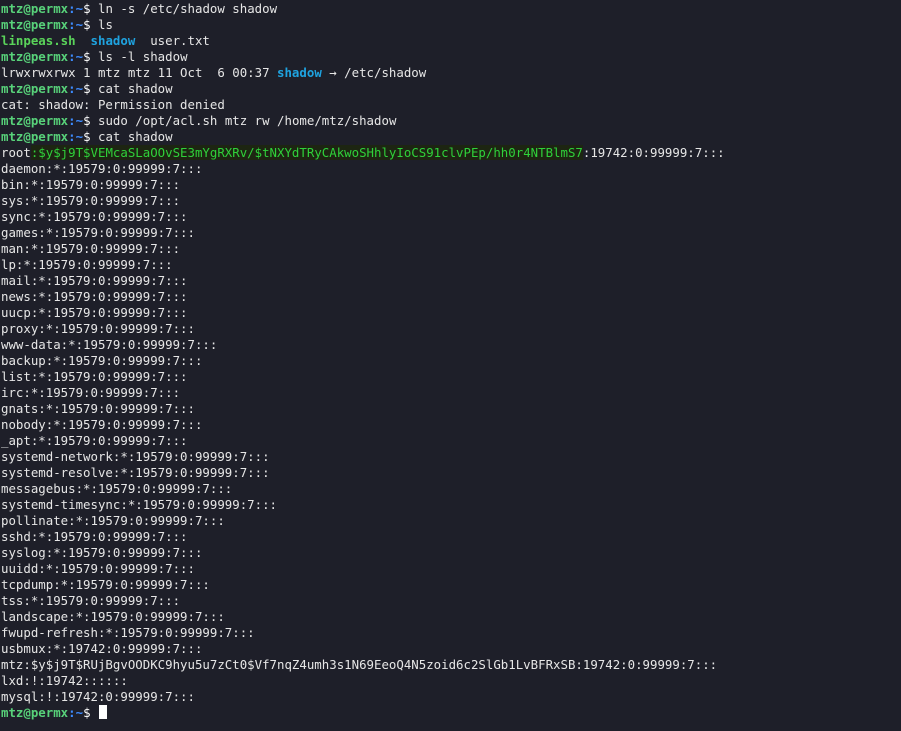 This screenshot has height=731, width=901. Describe the element at coordinates (450, 9) in the screenshot. I see `terminal-line: mtz@permx:~$ ln -s /etc/shadow shadow` at that location.